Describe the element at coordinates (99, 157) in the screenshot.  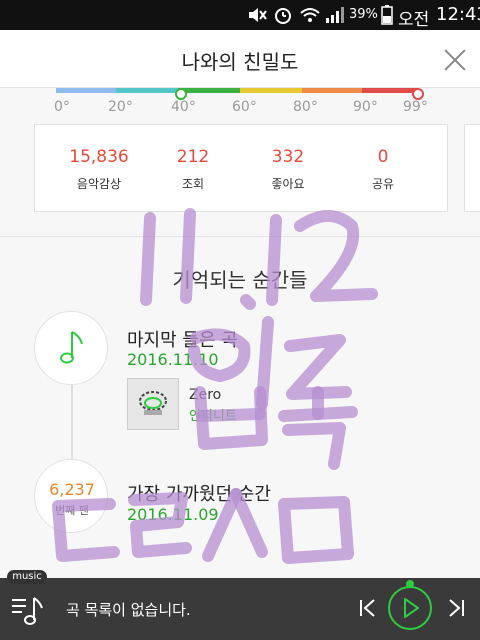
I see `stat-value: 15,836` at that location.